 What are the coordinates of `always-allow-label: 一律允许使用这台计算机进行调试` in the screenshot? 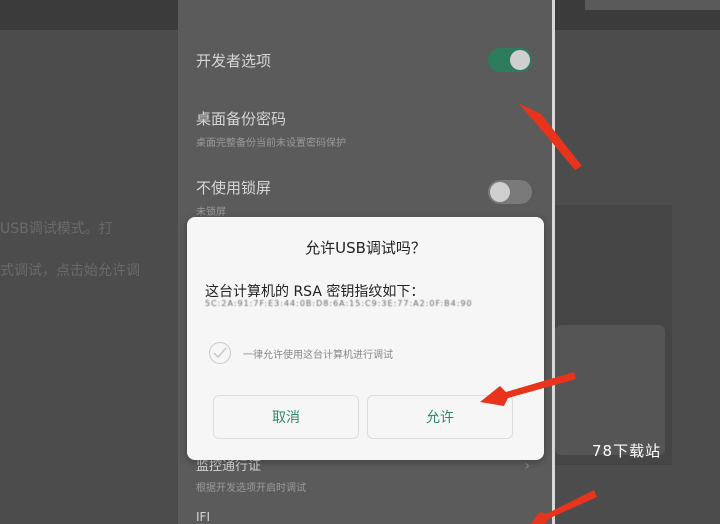 It's located at (318, 355).